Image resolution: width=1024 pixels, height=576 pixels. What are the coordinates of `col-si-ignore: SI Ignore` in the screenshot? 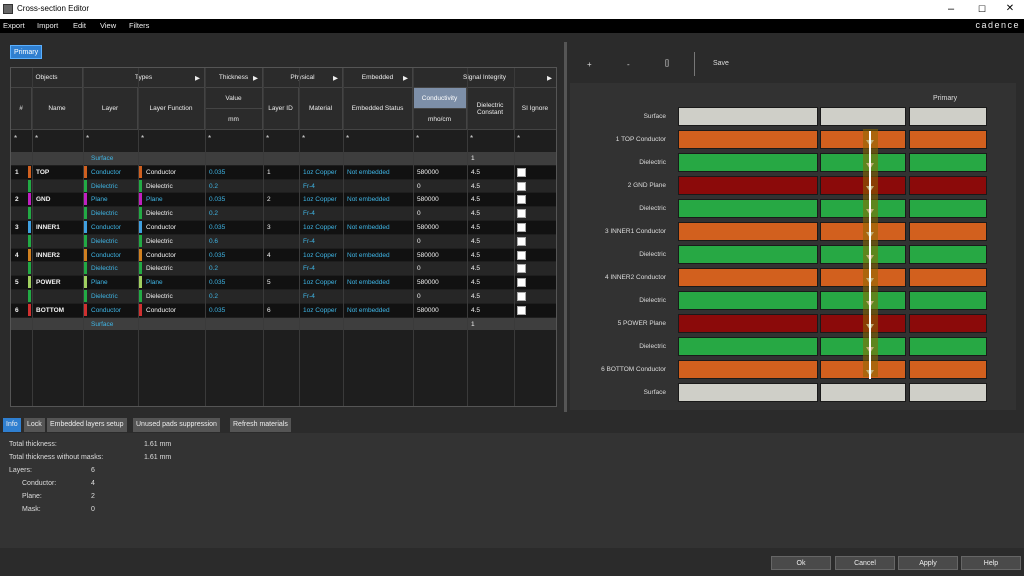 It's located at (535, 109).